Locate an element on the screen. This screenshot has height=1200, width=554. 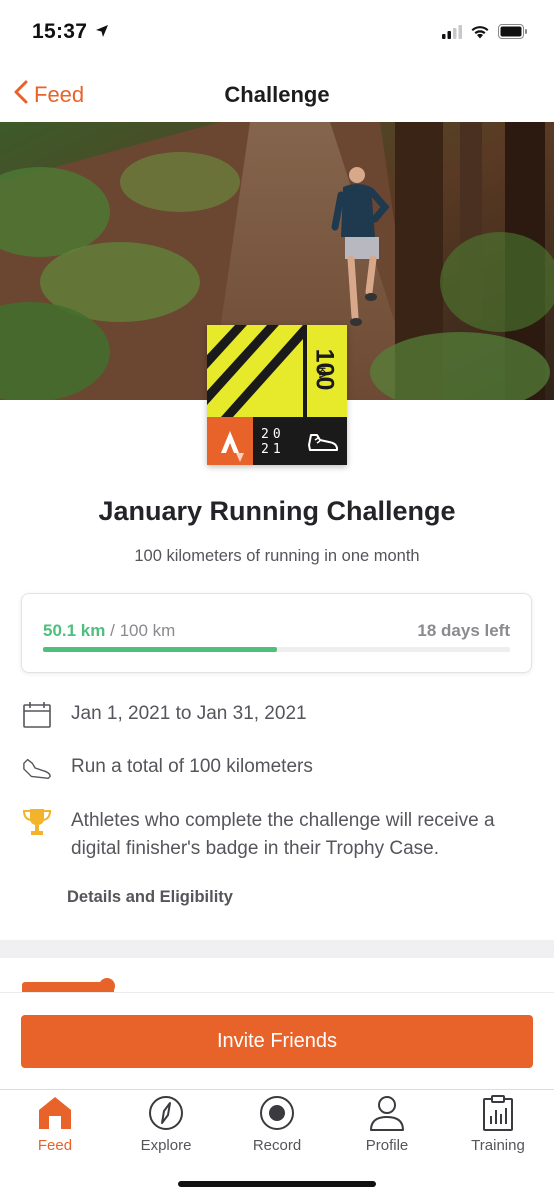
status-bar: 15:37 is located at coordinates (277, 35).